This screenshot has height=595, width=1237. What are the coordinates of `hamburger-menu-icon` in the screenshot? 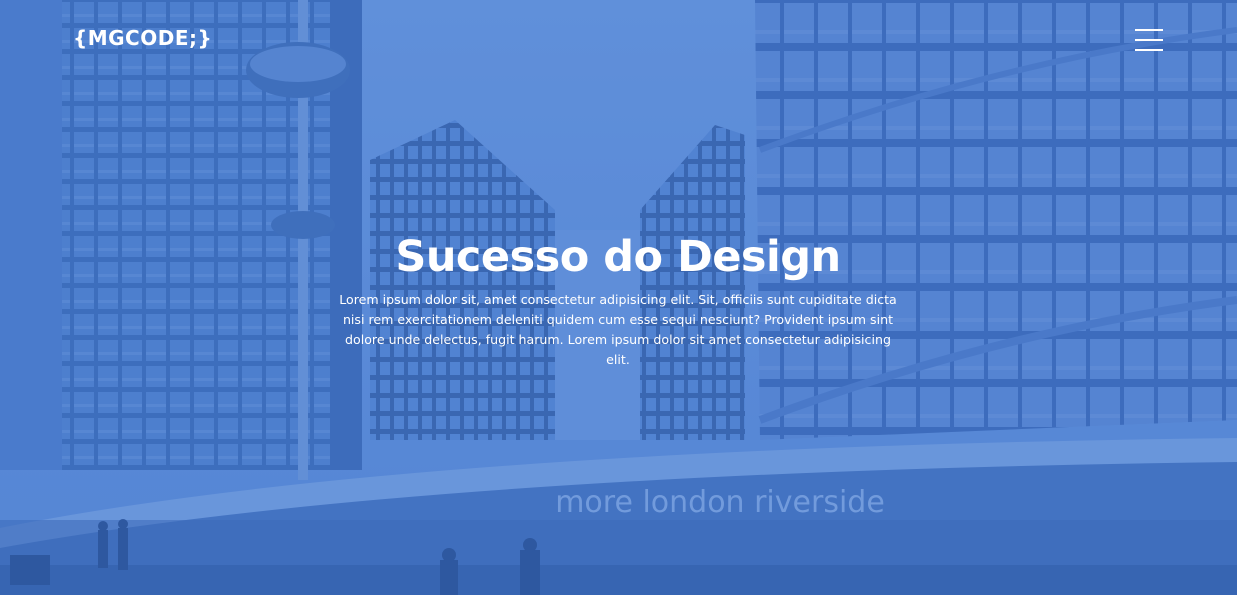 It's located at (1149, 40).